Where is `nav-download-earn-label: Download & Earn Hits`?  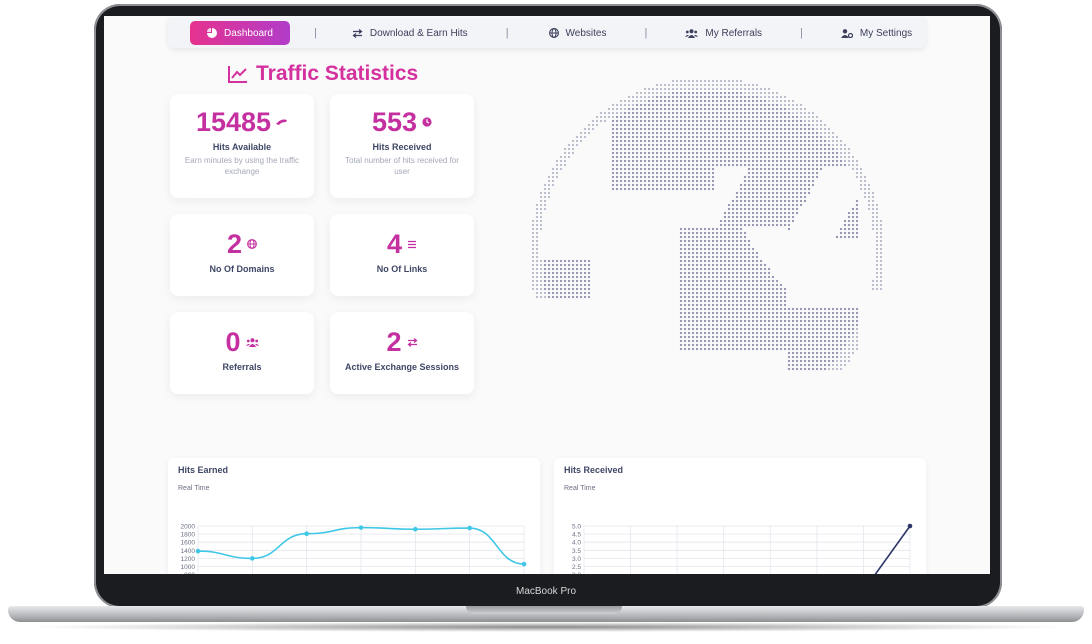
nav-download-earn-label: Download & Earn Hits is located at coordinates (418, 33).